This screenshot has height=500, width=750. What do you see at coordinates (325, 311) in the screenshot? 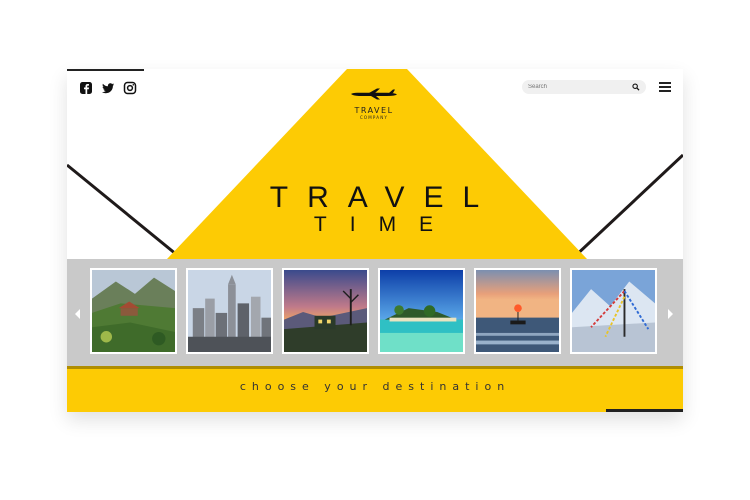
I see `destination-hill-temple` at bounding box center [325, 311].